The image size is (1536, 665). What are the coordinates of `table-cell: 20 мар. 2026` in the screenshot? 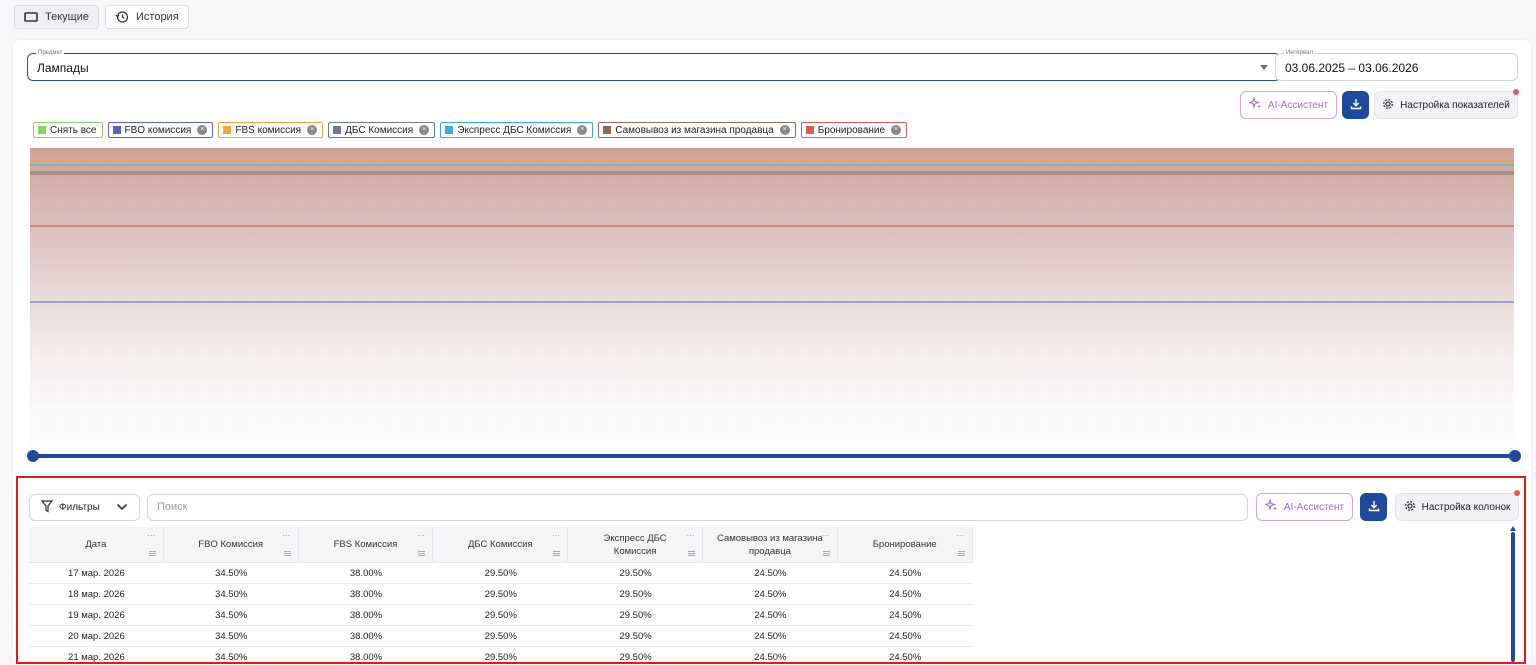 It's located at (96, 636).